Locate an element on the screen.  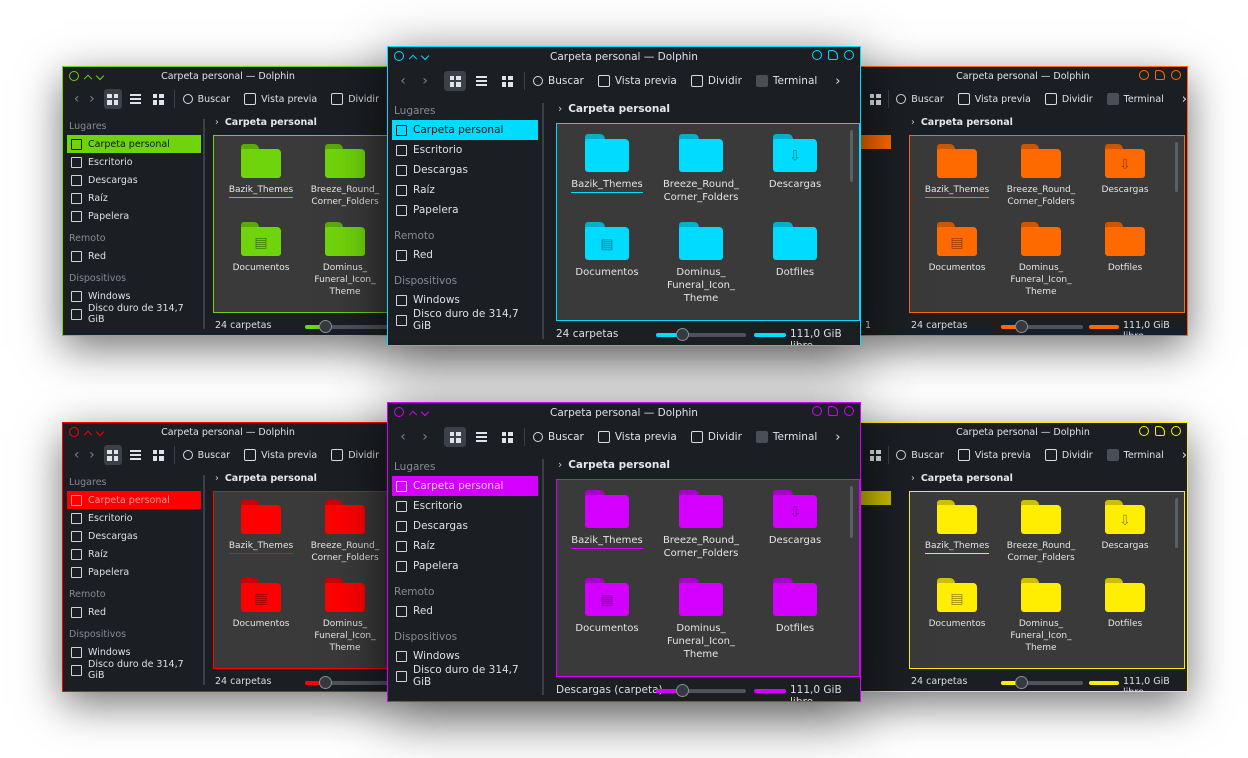
keep-below-icon is located at coordinates (425, 412).